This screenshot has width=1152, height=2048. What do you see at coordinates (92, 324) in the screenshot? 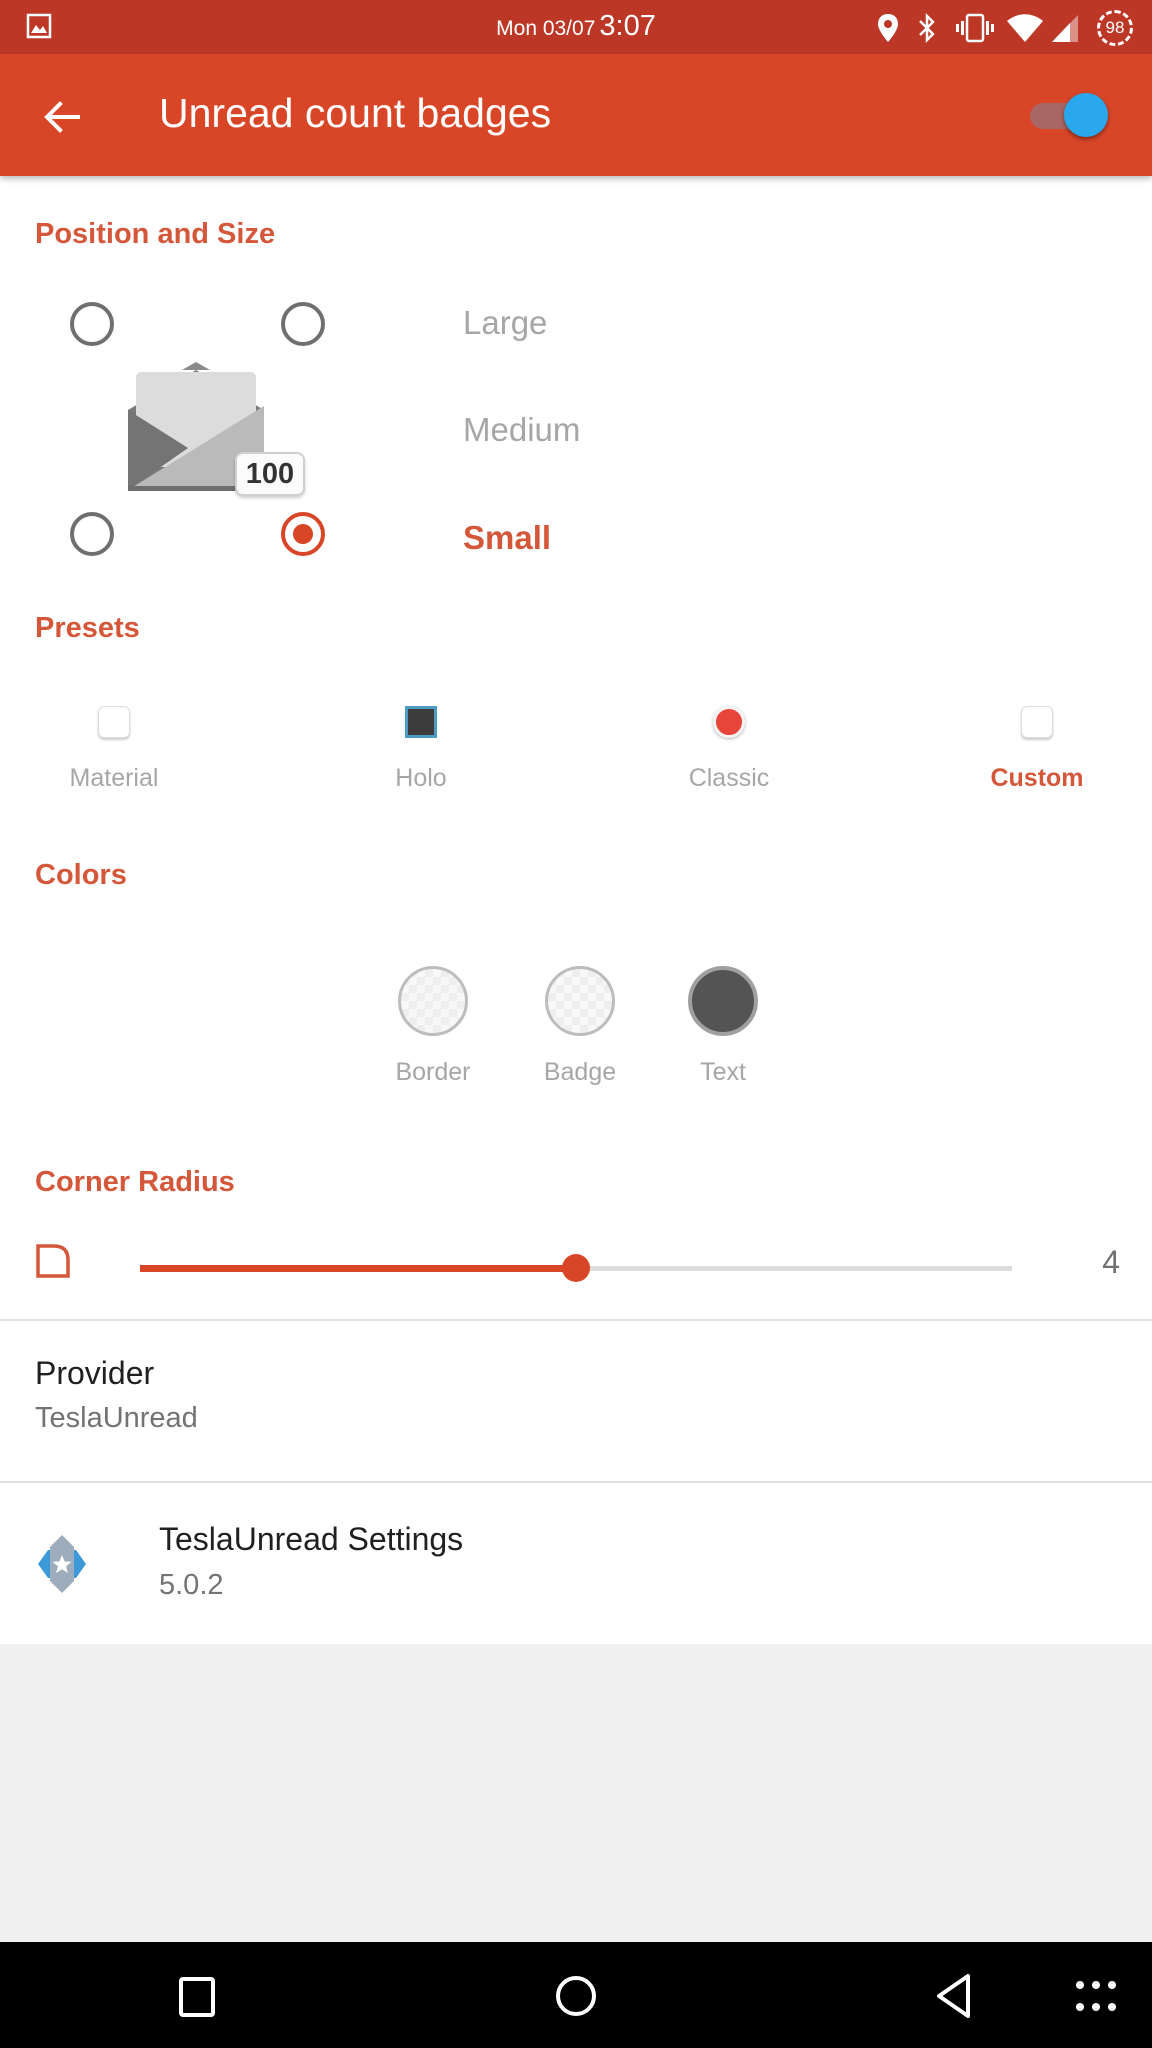
I see `position-radio-top-left` at bounding box center [92, 324].